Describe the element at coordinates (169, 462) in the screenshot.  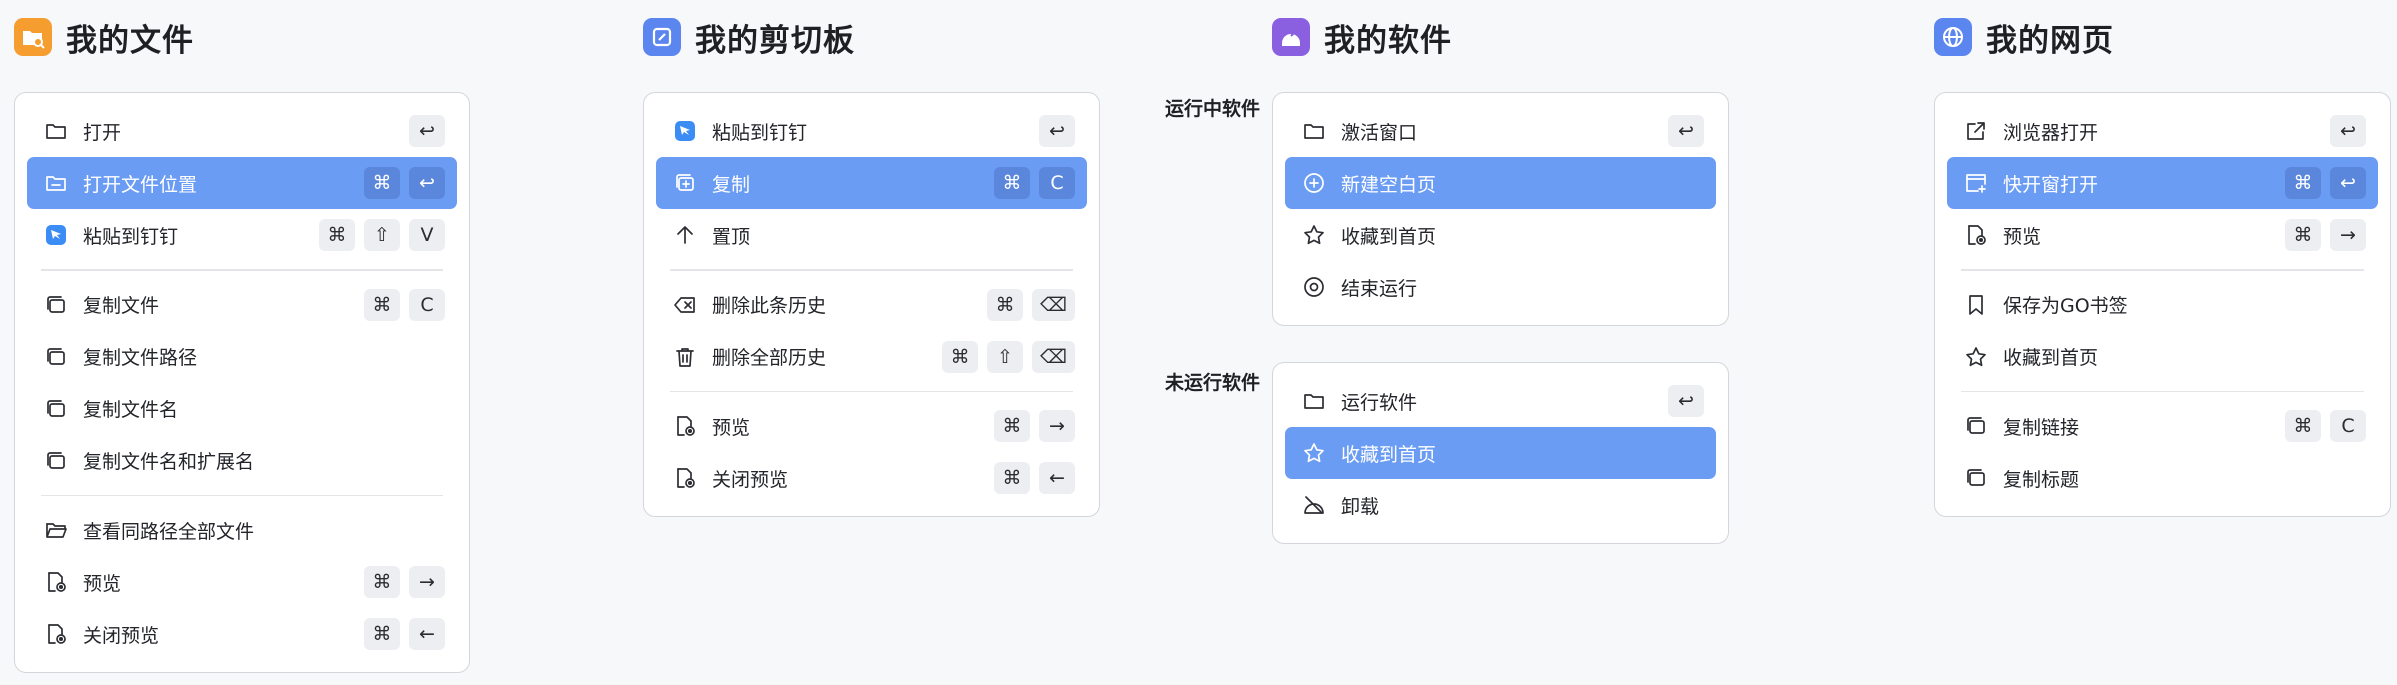
I see `menu-item-label: 复制文件名和扩展名` at that location.